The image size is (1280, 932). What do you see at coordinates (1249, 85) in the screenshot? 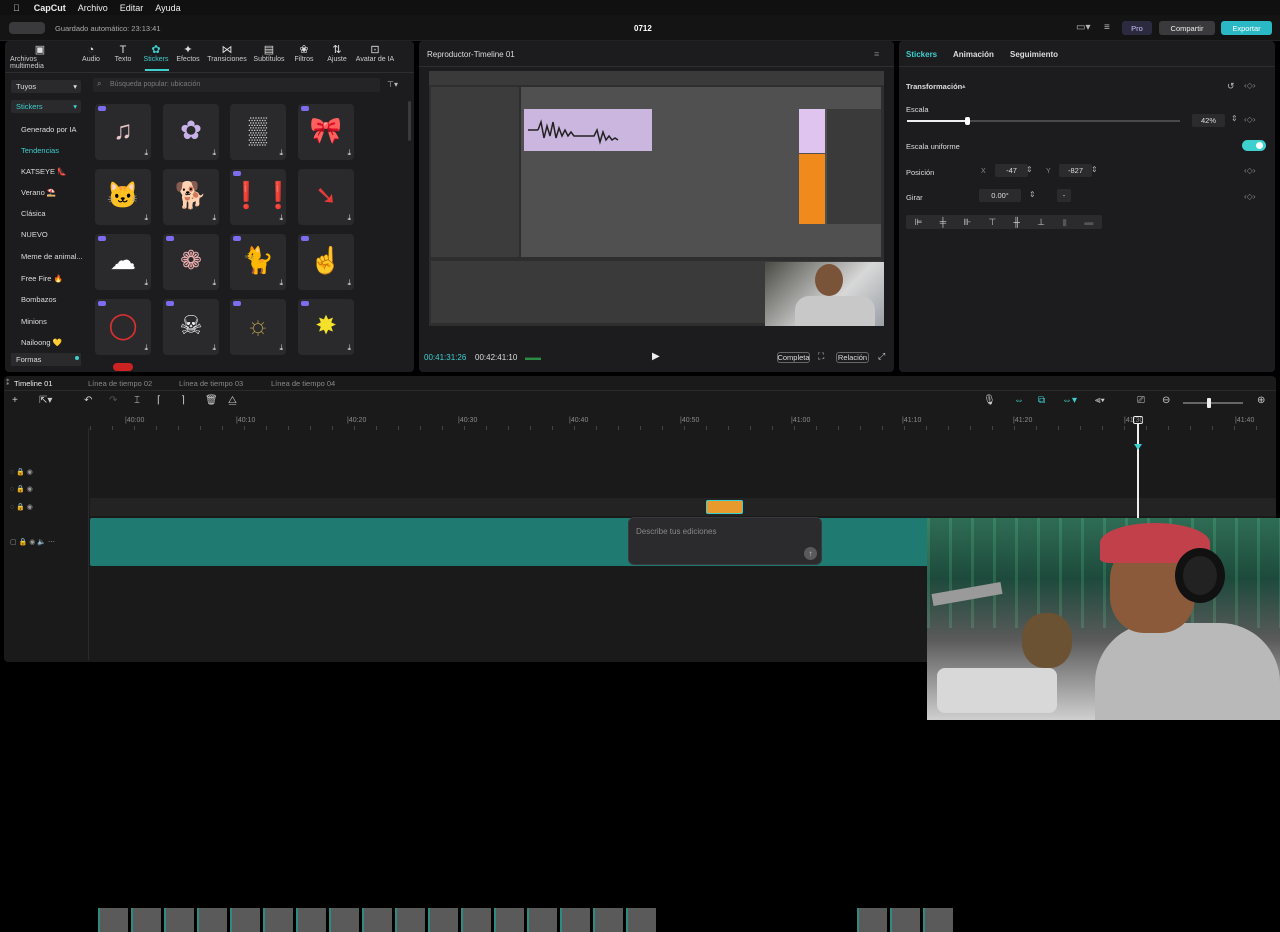
I see `keyframe-icon: ‹◇›` at bounding box center [1249, 85].